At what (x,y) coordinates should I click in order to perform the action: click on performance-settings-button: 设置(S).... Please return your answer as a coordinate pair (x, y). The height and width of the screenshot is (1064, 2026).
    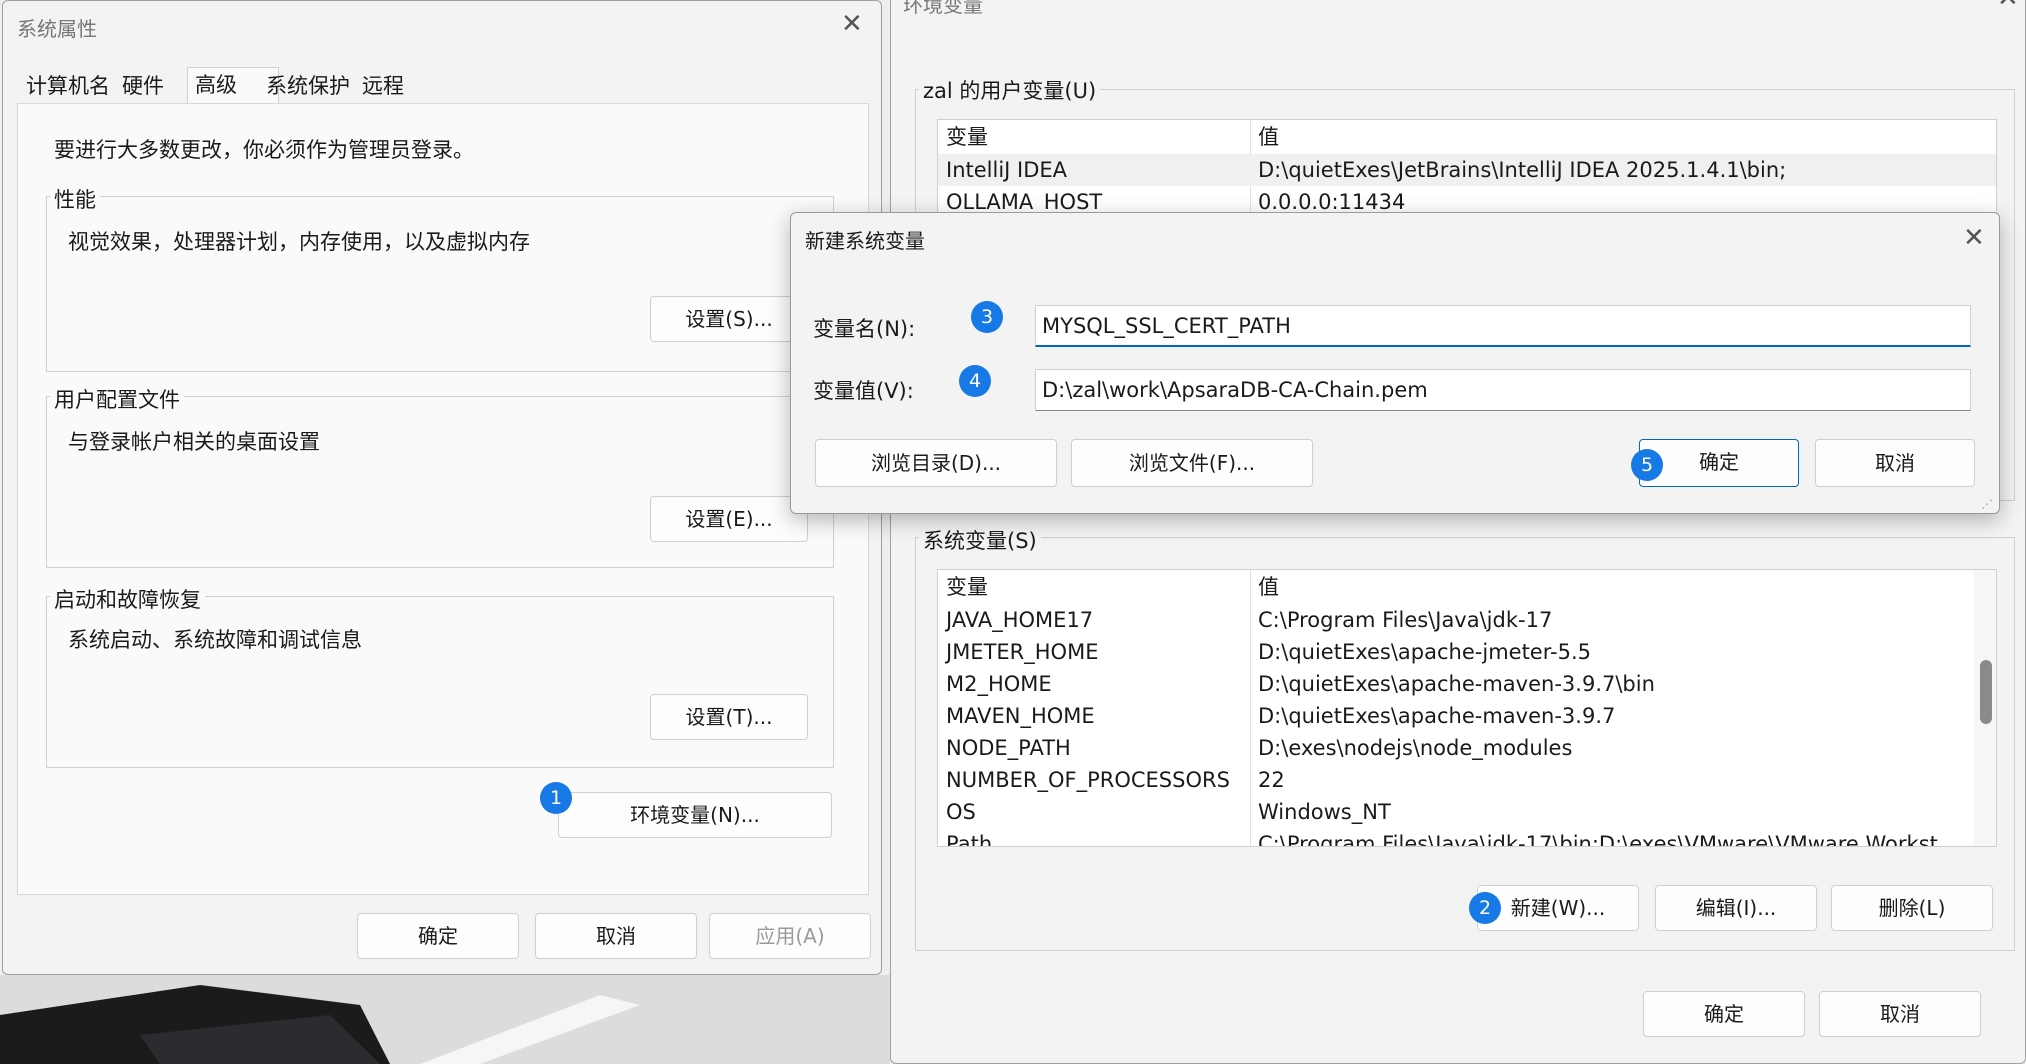
    Looking at the image, I should click on (729, 319).